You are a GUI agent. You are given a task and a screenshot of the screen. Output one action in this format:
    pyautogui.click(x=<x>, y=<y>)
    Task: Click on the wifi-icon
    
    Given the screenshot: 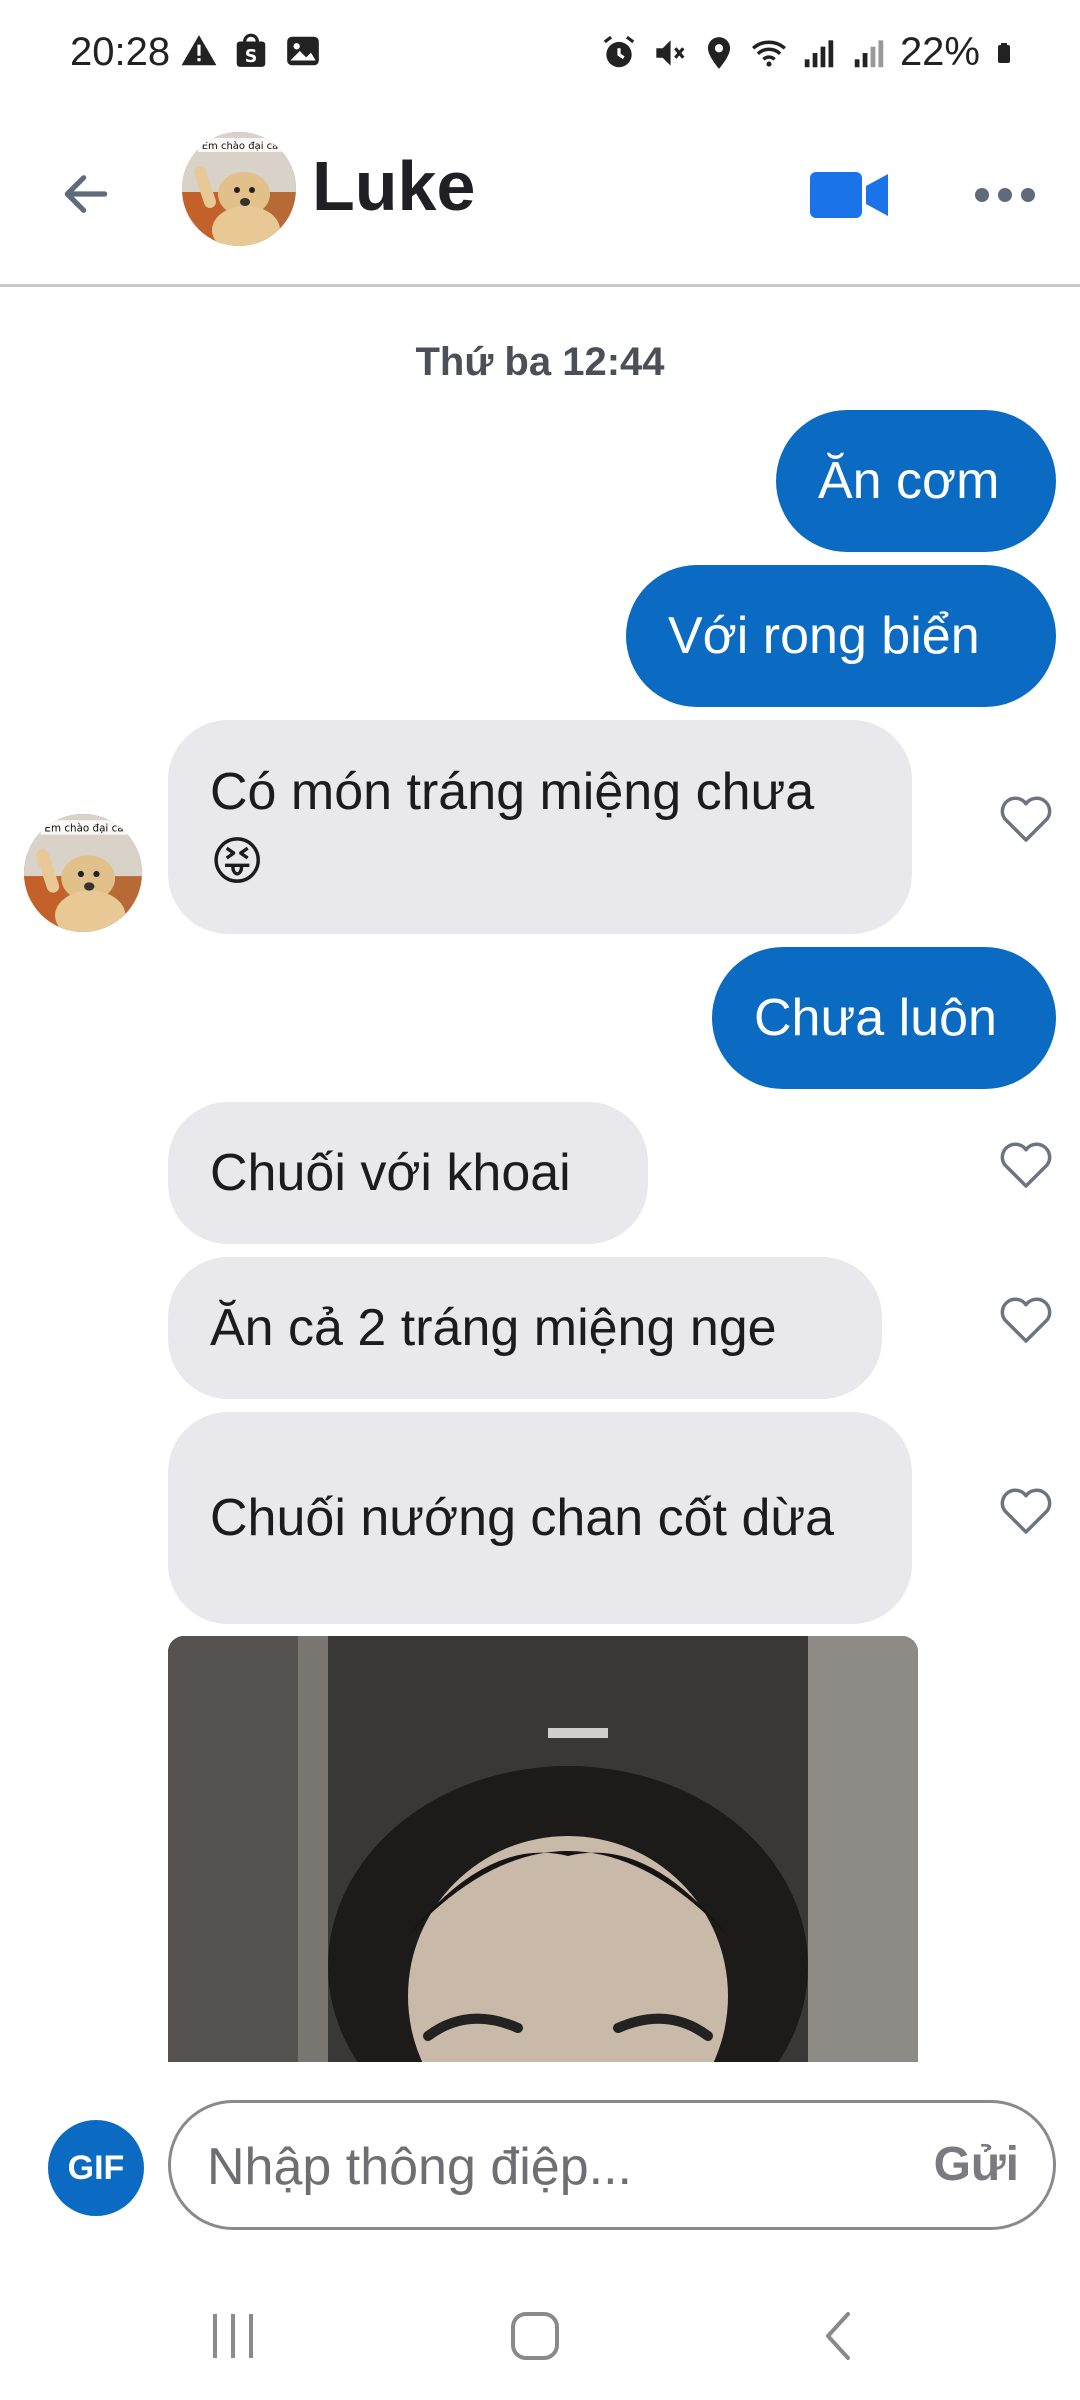 What is the action you would take?
    pyautogui.click(x=768, y=53)
    